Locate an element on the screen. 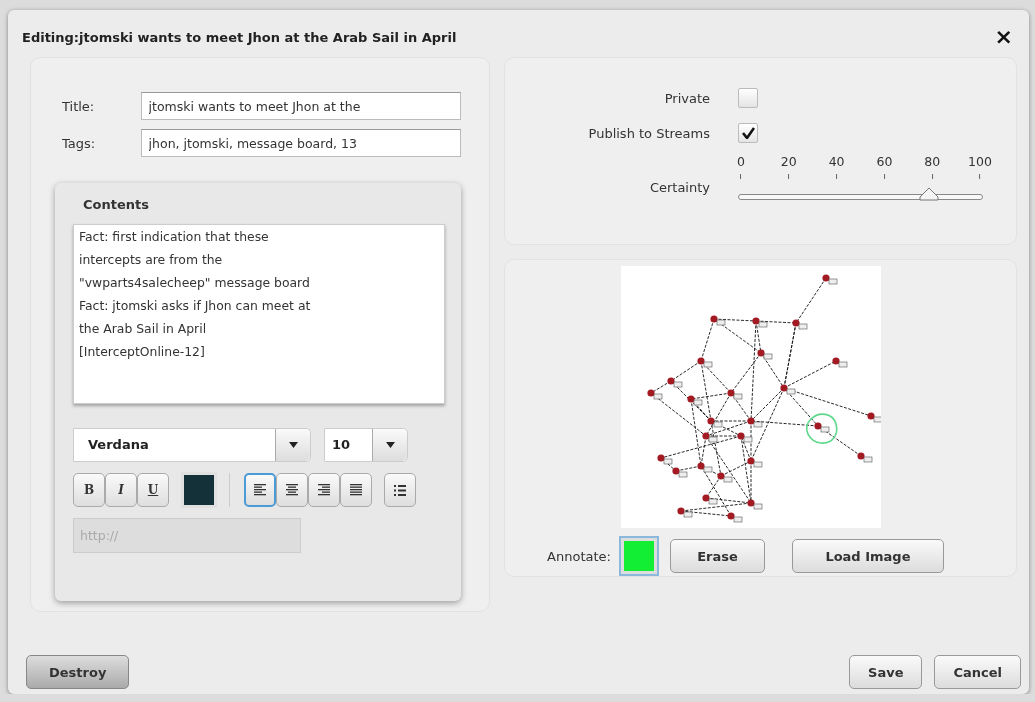  font-name: Verdana is located at coordinates (118, 445).